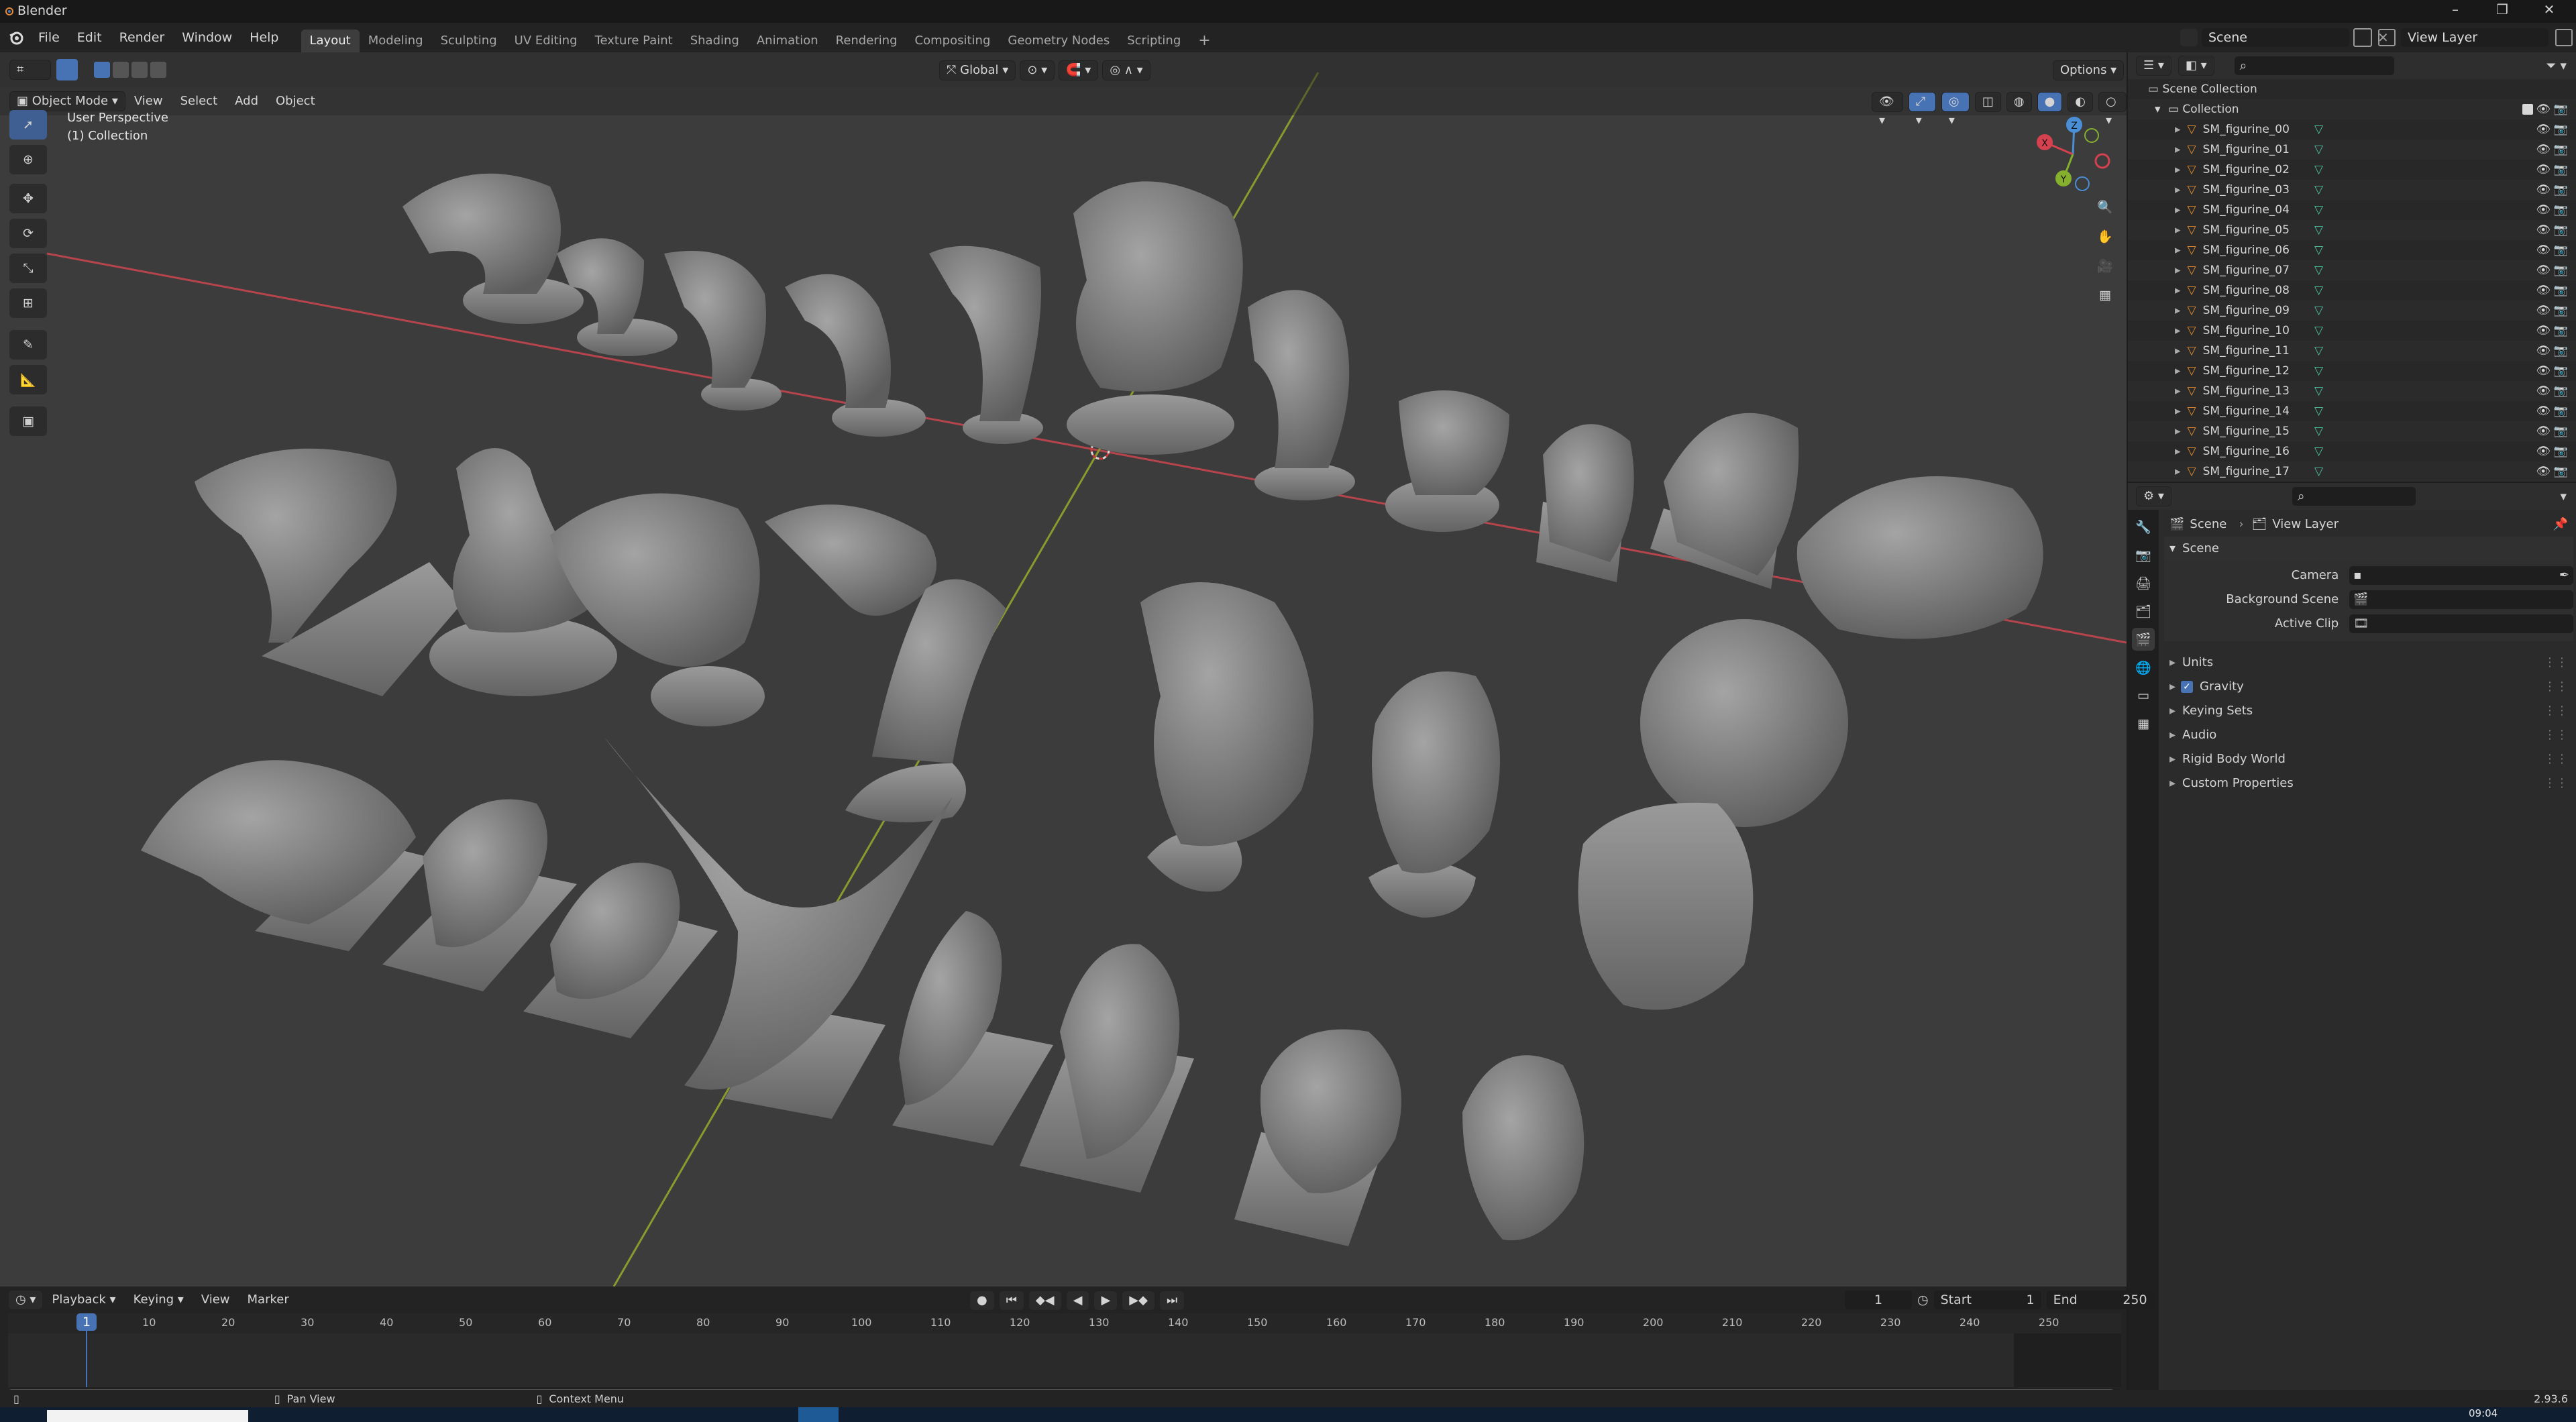 Image resolution: width=2576 pixels, height=1422 pixels. Describe the element at coordinates (2352, 351) in the screenshot. I see `outliner-object-row: ▸ ▽ SM_figurine_11 ▽ 👁 📷` at that location.